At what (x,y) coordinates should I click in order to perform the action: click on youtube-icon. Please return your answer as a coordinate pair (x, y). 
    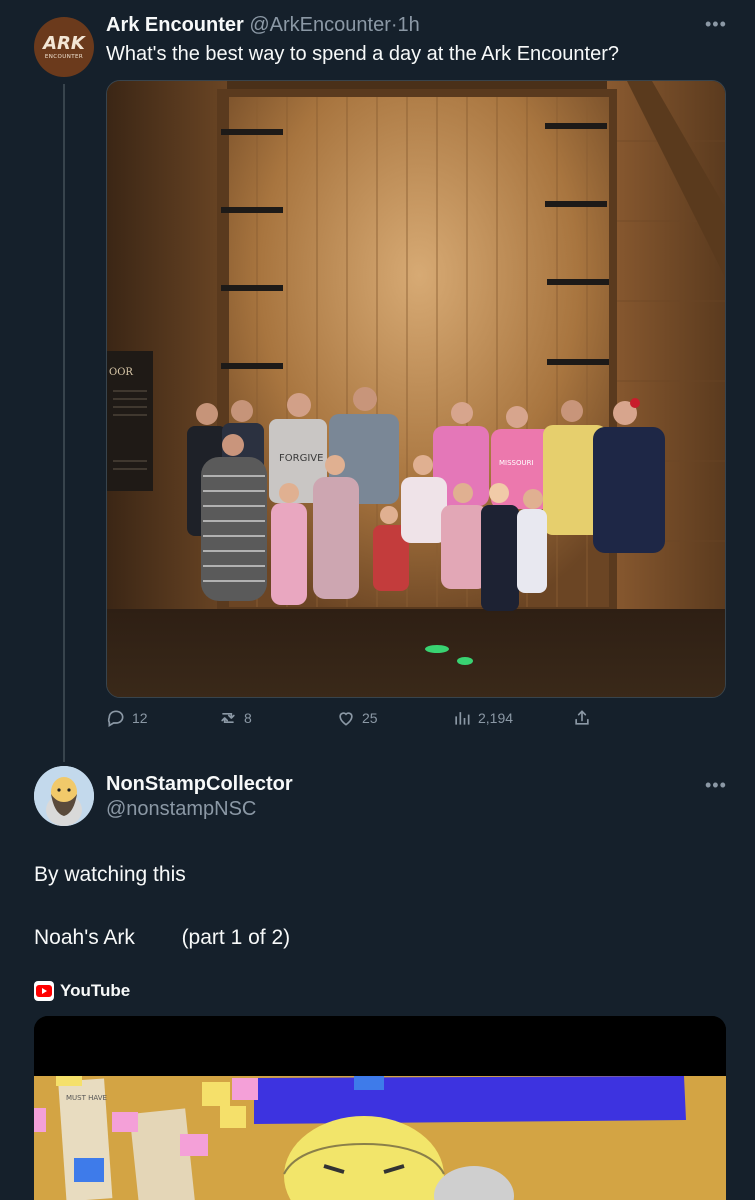
    Looking at the image, I should click on (44, 991).